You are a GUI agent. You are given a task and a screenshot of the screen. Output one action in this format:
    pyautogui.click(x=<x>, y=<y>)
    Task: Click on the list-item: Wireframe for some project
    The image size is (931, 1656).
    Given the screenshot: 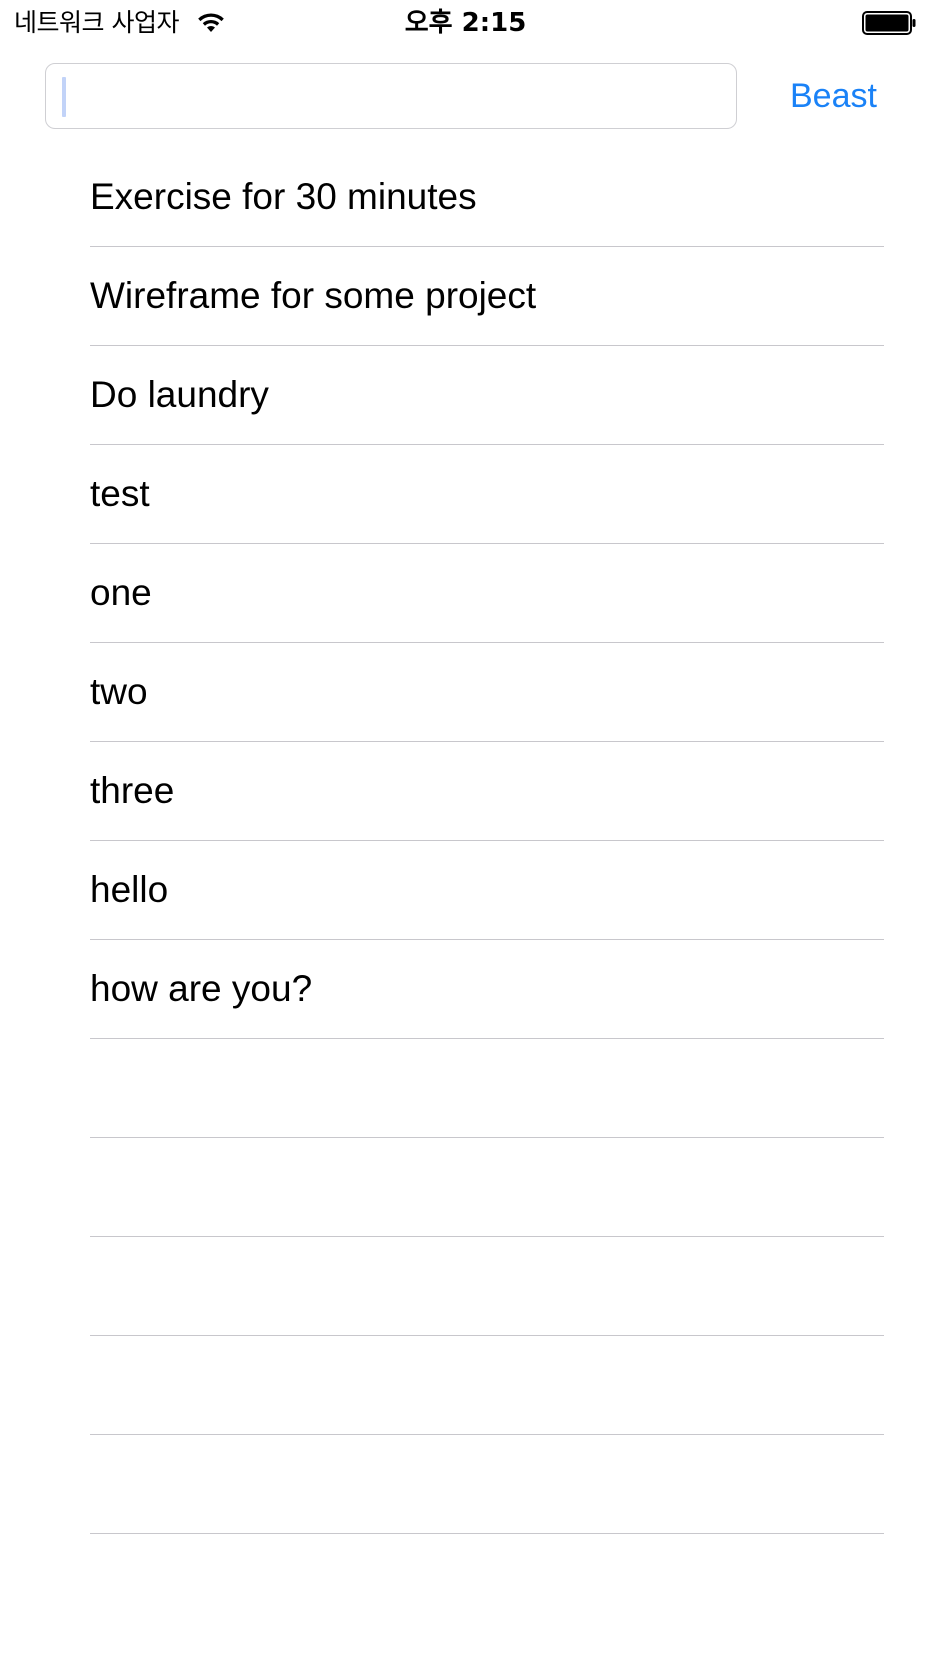 What is the action you would take?
    pyautogui.click(x=465, y=296)
    